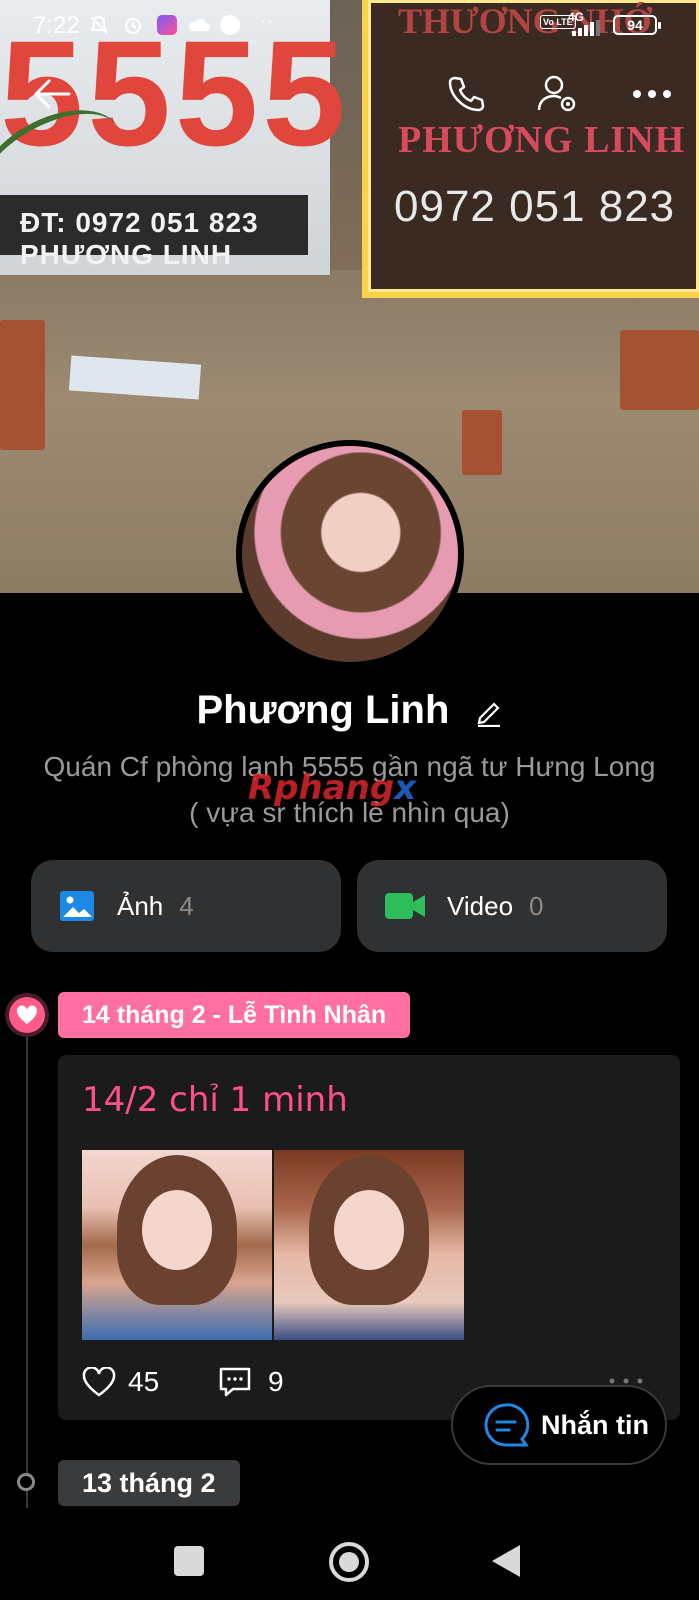 This screenshot has width=699, height=1600. I want to click on photos-count: 4, so click(186, 905).